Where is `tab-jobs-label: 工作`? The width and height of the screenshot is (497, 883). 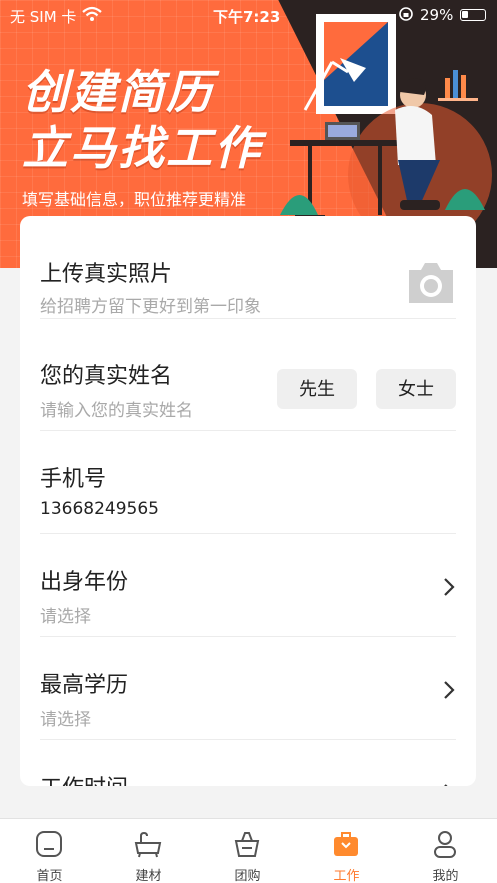
tab-jobs-label: 工作 is located at coordinates (346, 876).